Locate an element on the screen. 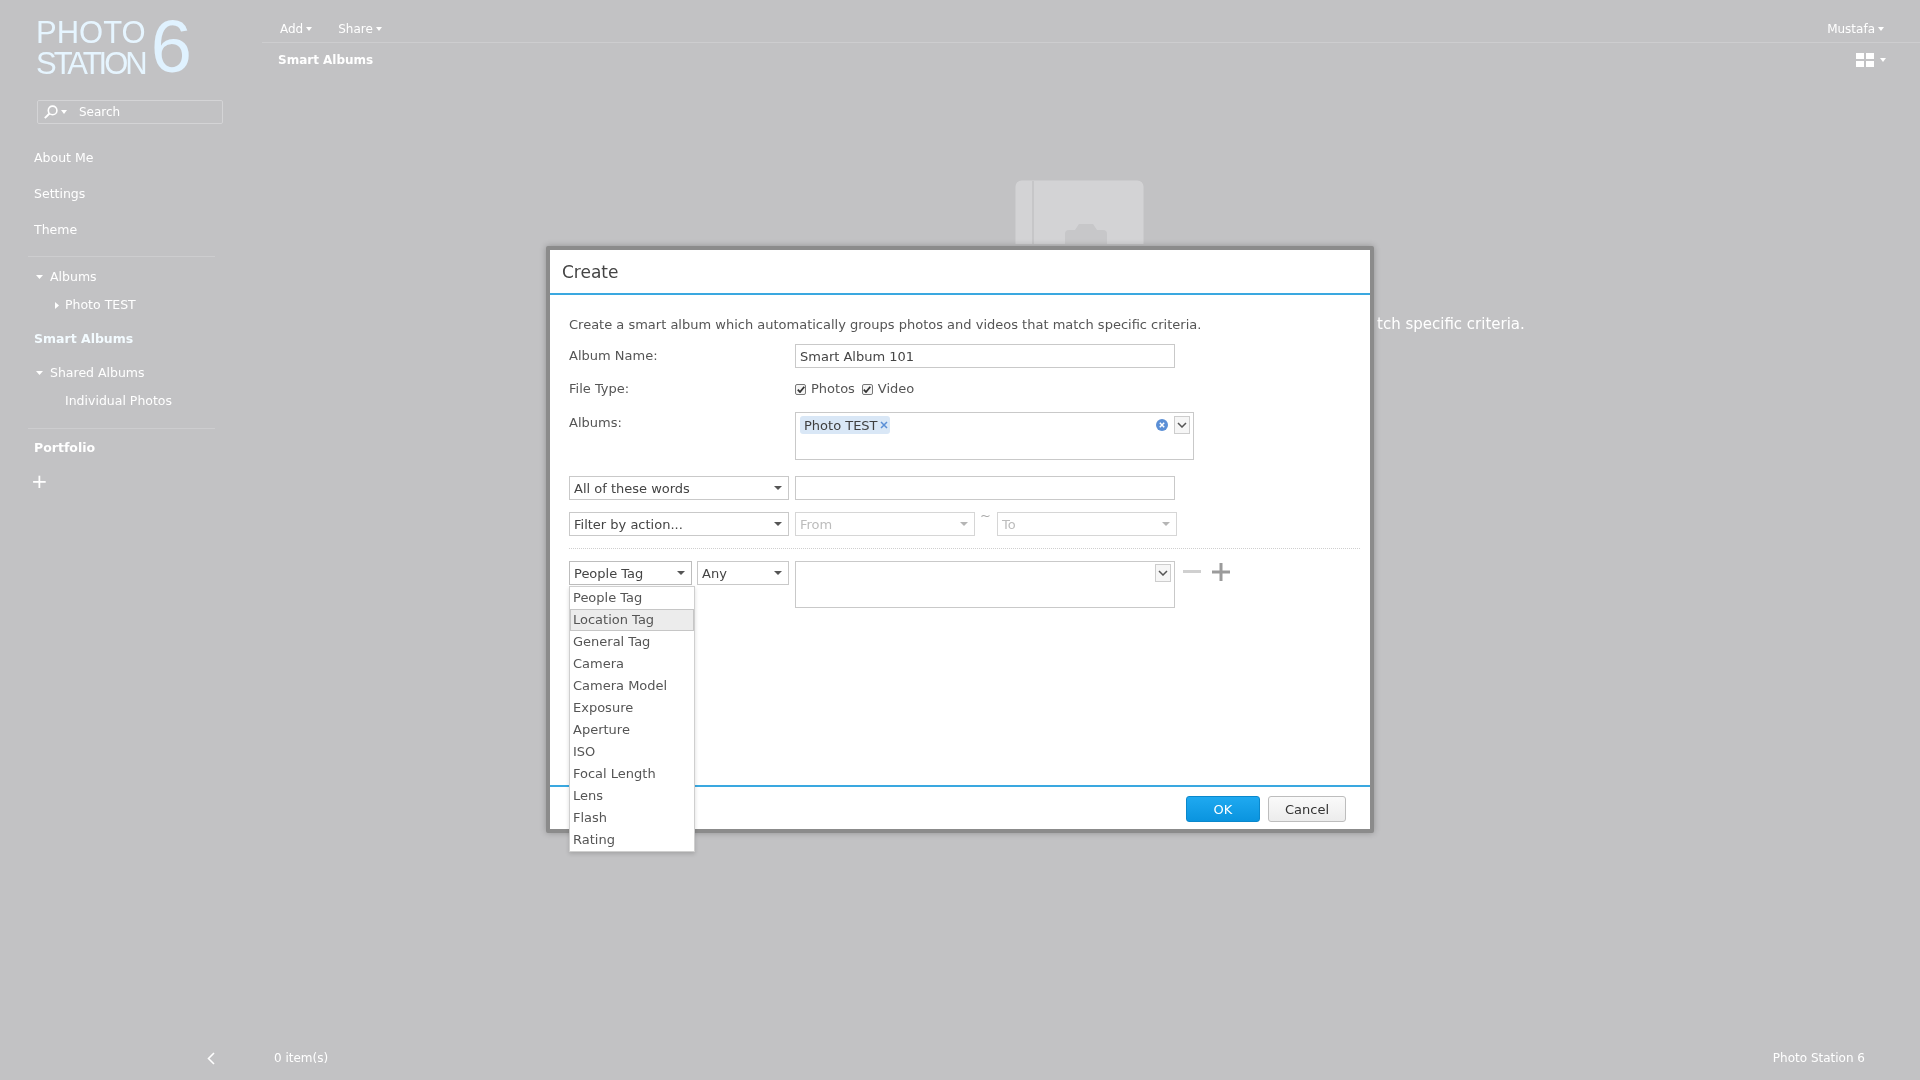 The image size is (1920, 1080). caret-right-icon is located at coordinates (57, 305).